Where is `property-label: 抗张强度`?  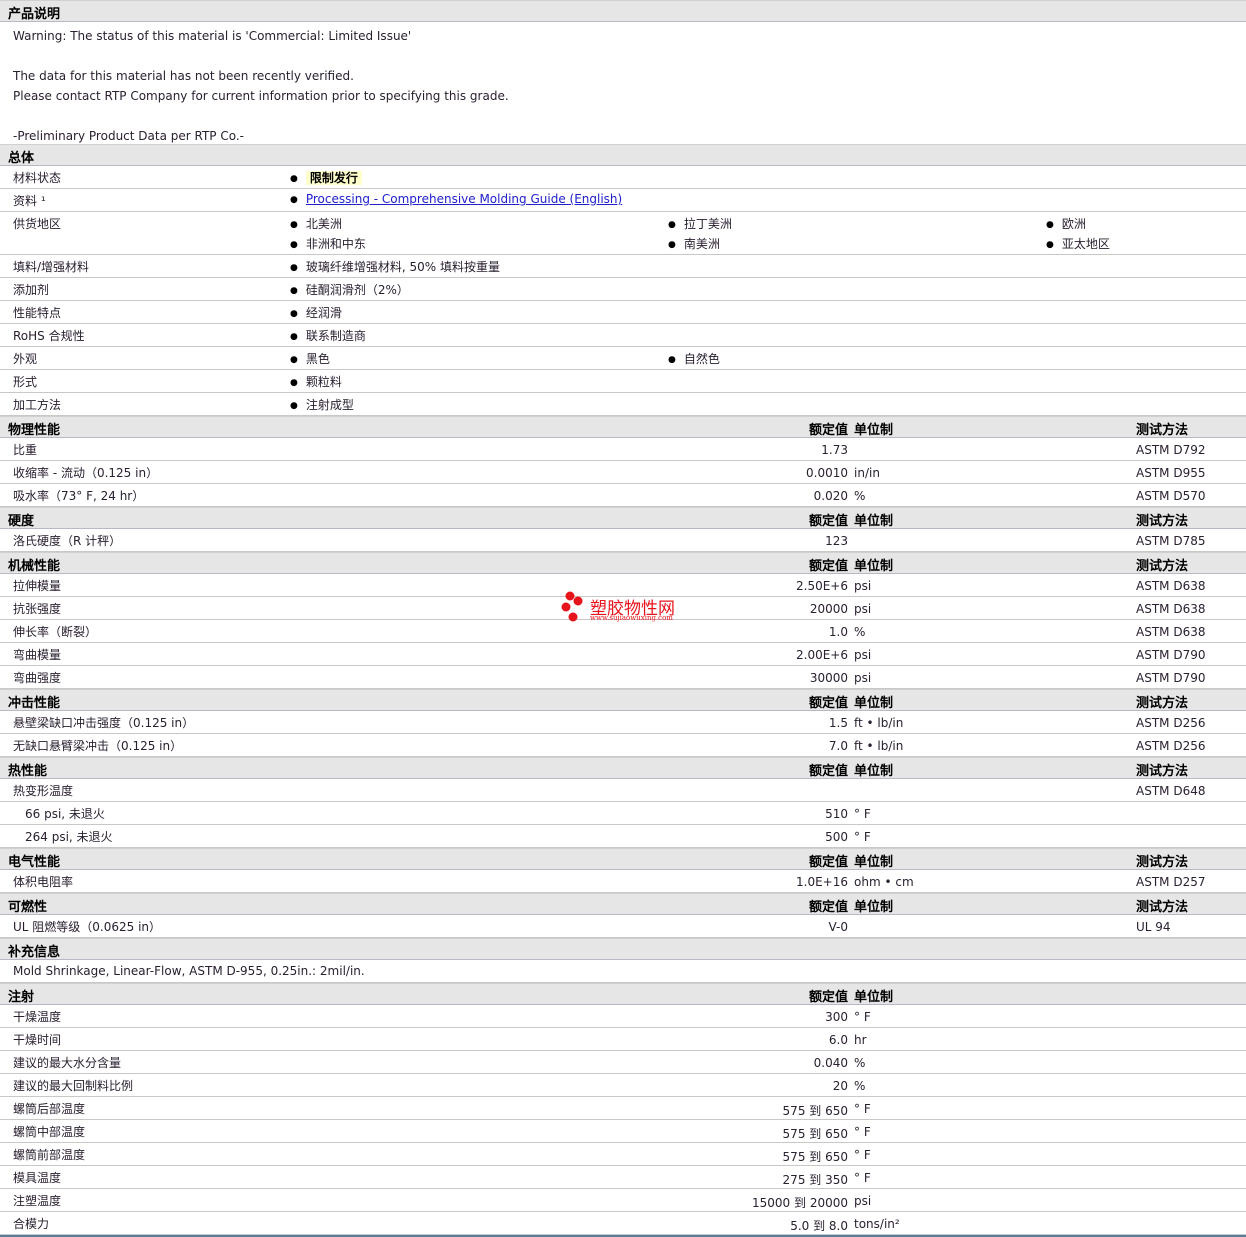
property-label: 抗张强度 is located at coordinates (37, 609).